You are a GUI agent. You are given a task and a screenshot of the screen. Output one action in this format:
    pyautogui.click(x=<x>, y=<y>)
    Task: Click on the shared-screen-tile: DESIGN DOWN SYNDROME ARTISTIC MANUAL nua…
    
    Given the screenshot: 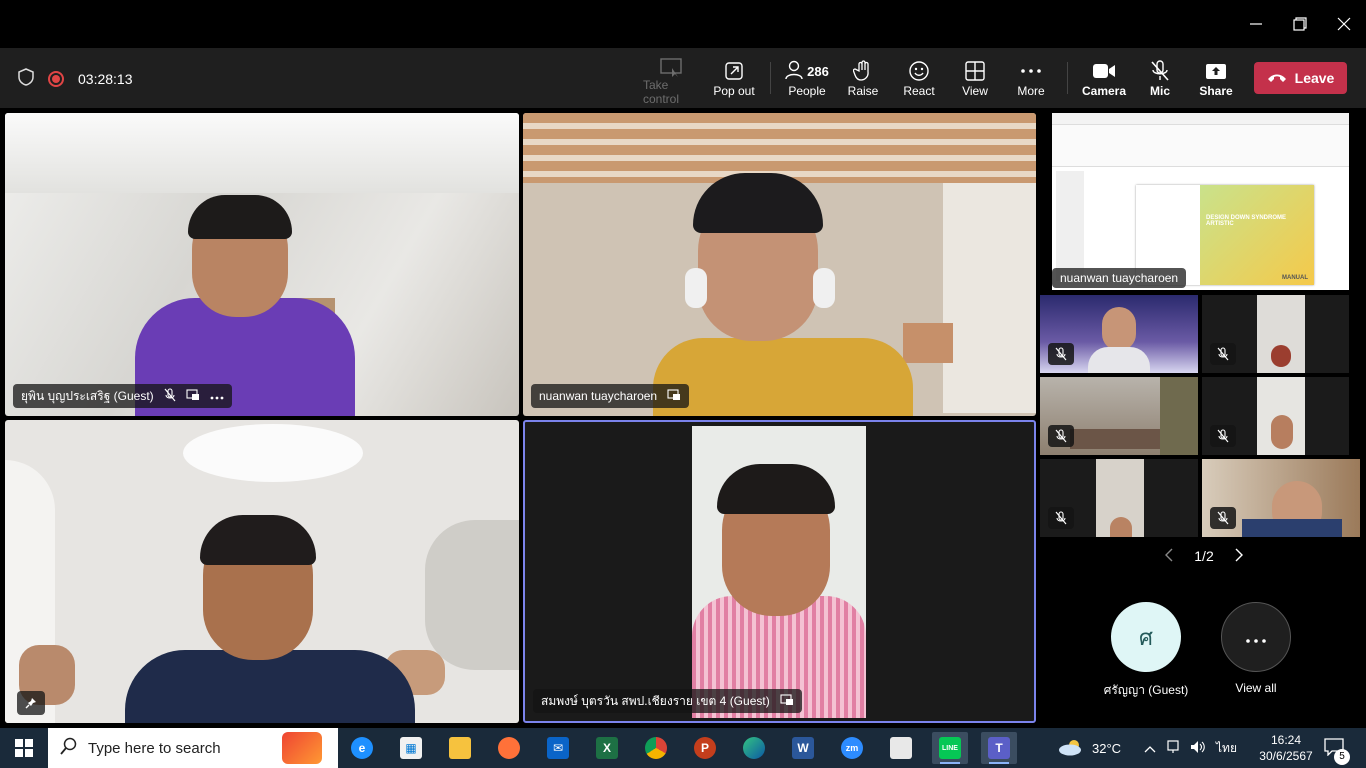 What is the action you would take?
    pyautogui.click(x=1200, y=201)
    